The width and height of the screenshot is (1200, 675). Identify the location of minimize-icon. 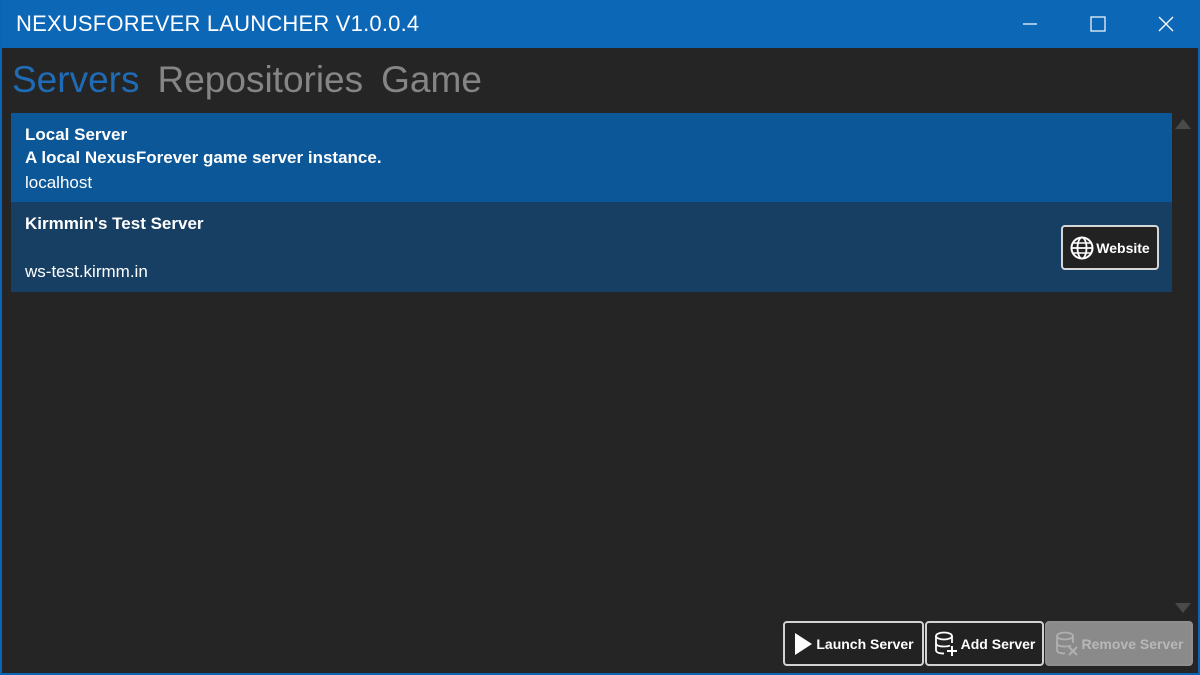
(1030, 24).